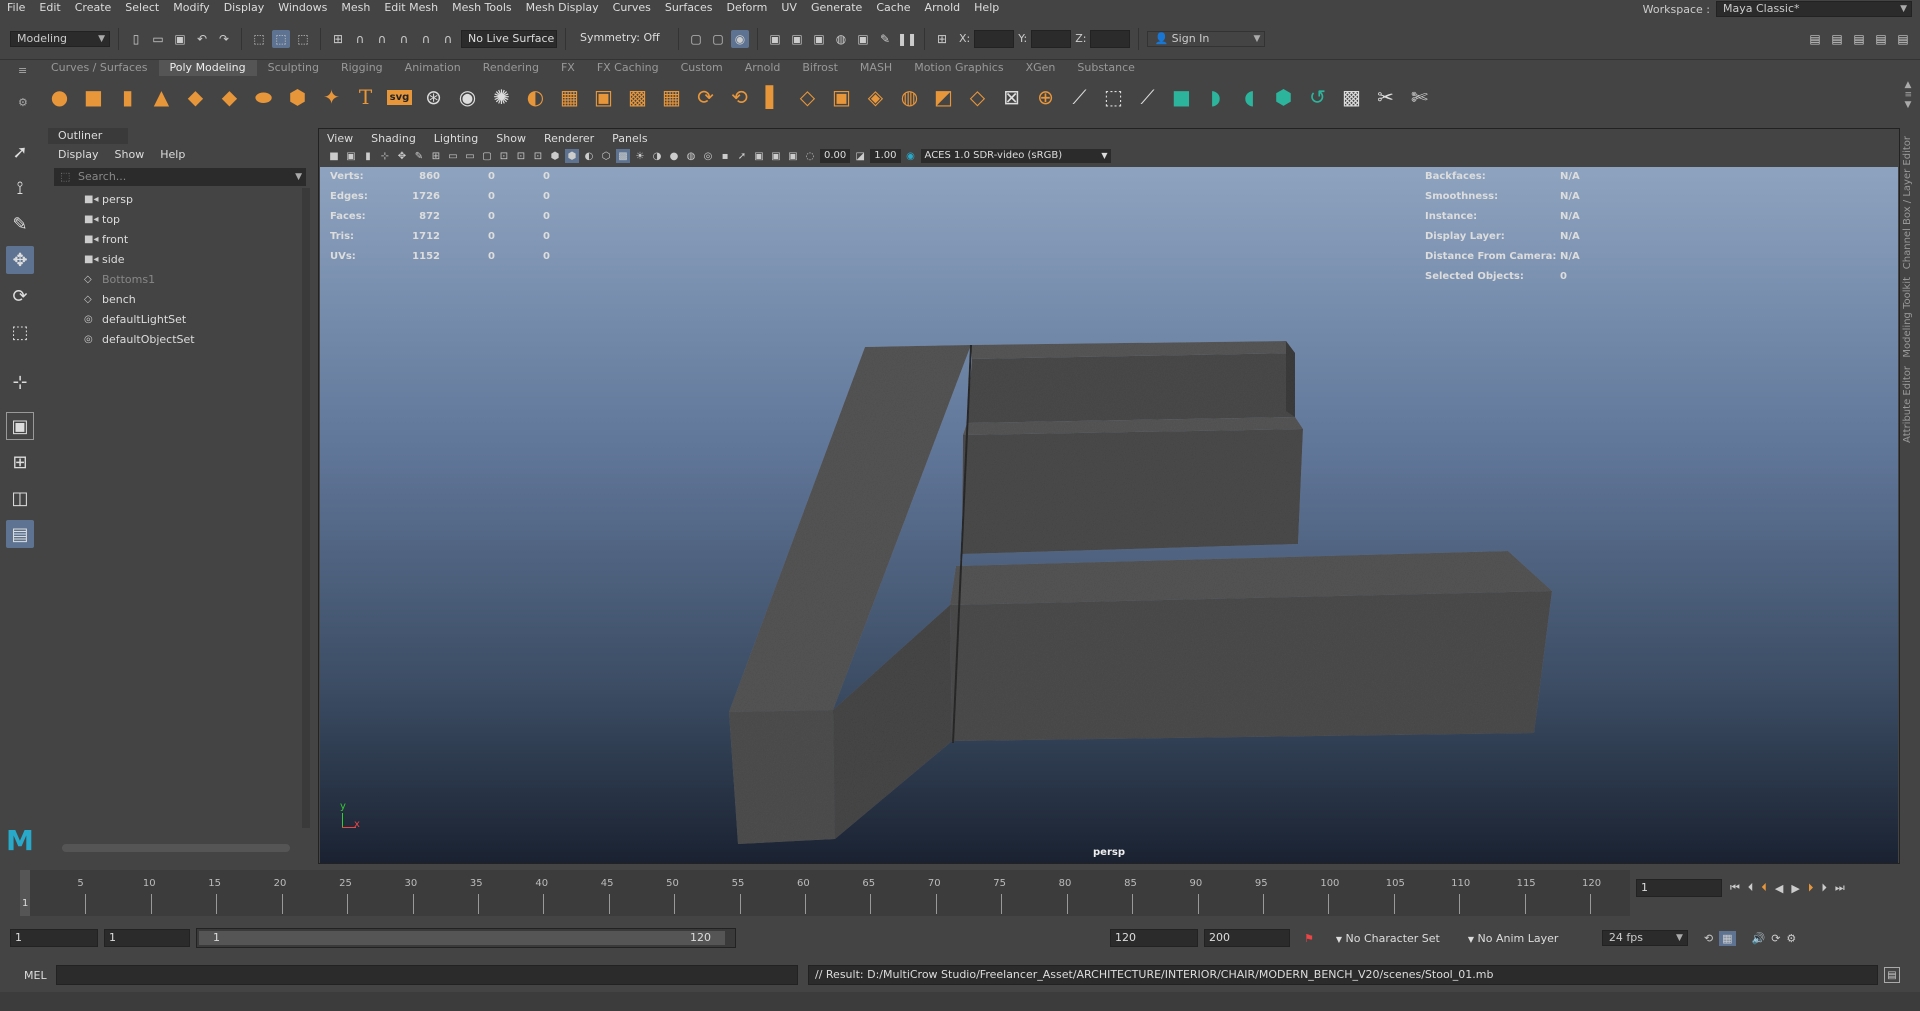  Describe the element at coordinates (606, 156) in the screenshot. I see `wireframe-on-shaded-icon: ⬡` at that location.